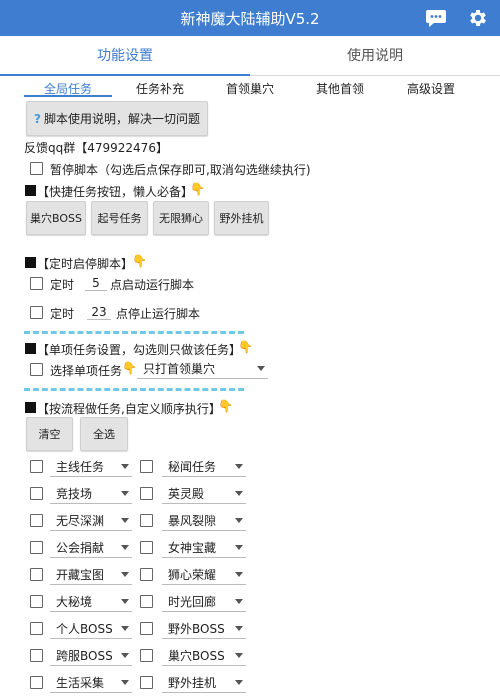  Describe the element at coordinates (196, 656) in the screenshot. I see `flow-task-selected: 巢穴BOSS` at that location.